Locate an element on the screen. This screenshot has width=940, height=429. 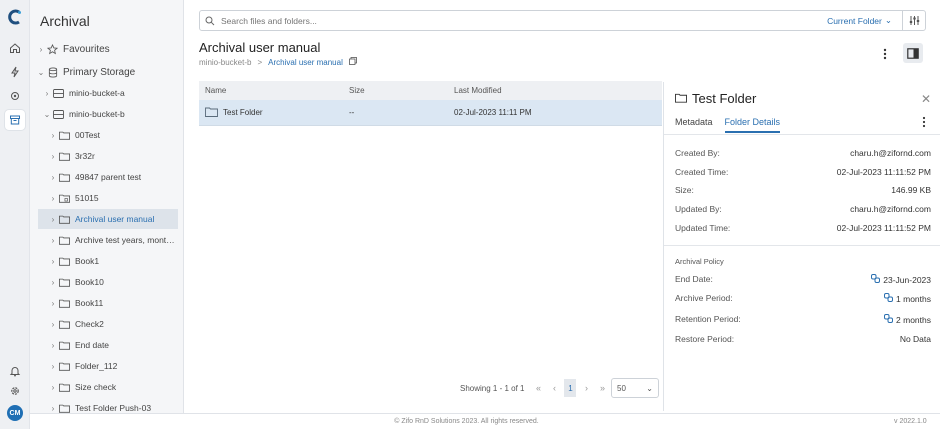
tree-item-label: minio-bucket-b is located at coordinates (97, 114).